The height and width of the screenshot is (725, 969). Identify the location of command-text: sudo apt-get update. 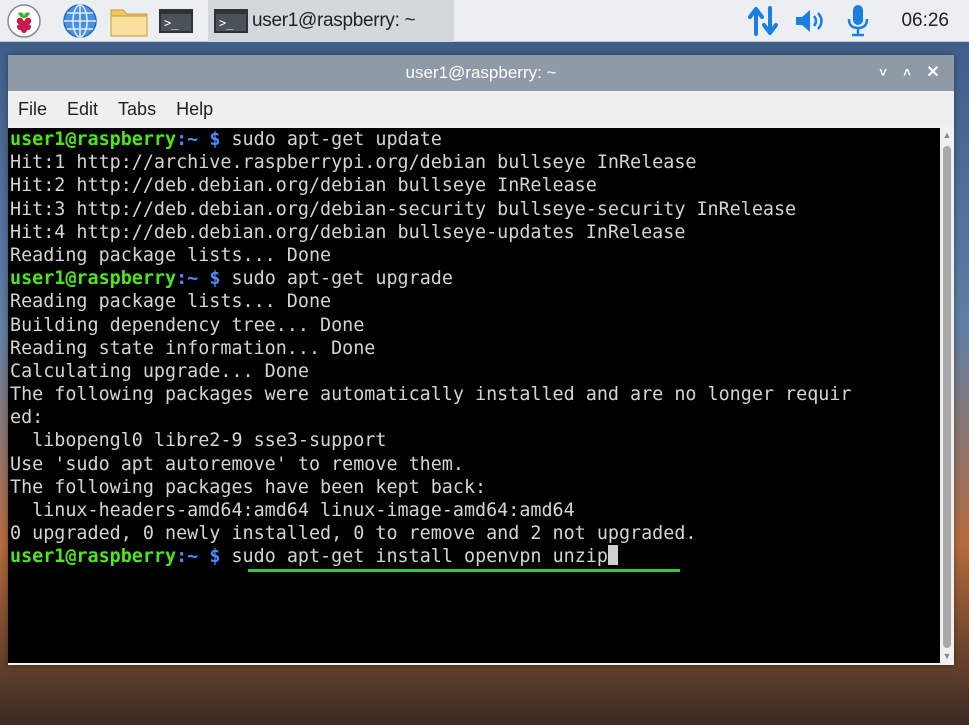
(331, 139).